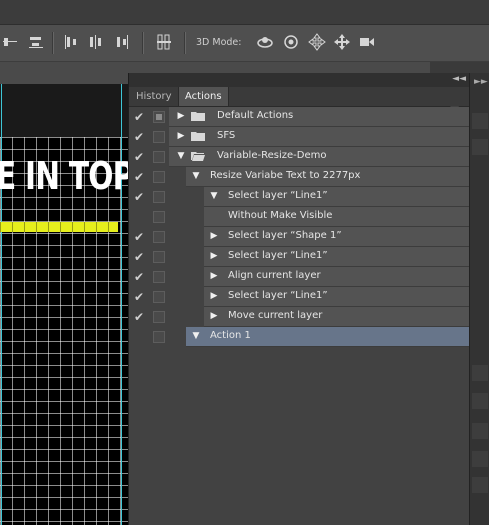 The width and height of the screenshot is (489, 525). I want to click on action-row: ✔ ▶ Select layer “Shape 1”, so click(299, 237).